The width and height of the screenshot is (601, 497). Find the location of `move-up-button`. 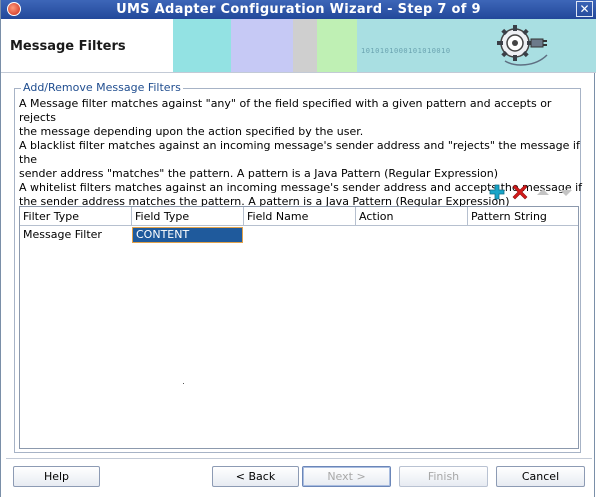

move-up-button is located at coordinates (543, 192).